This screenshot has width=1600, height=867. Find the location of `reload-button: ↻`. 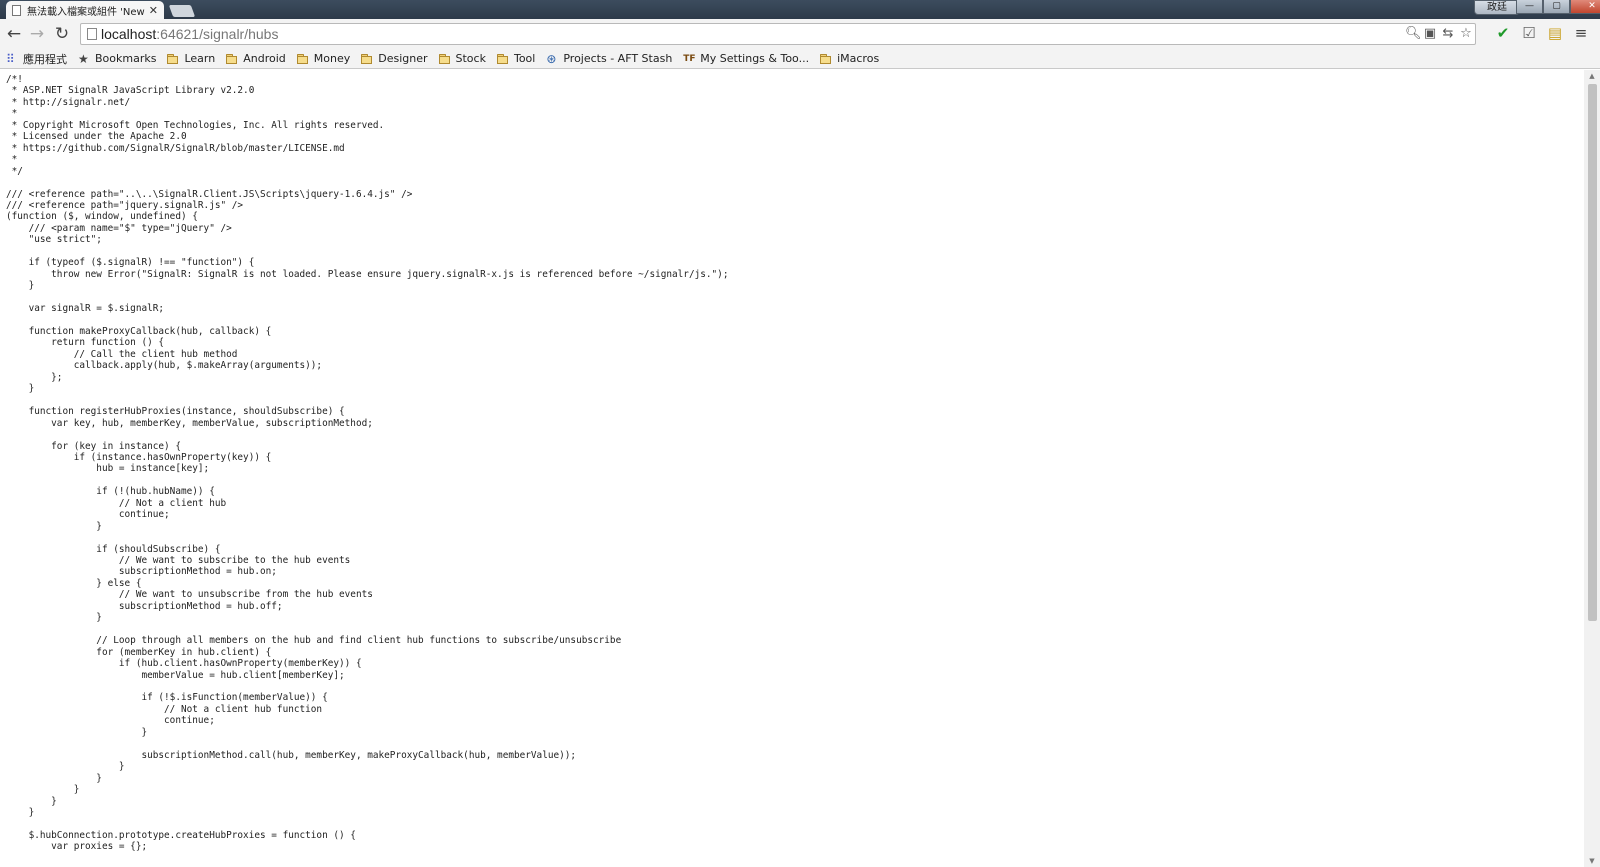

reload-button: ↻ is located at coordinates (62, 34).